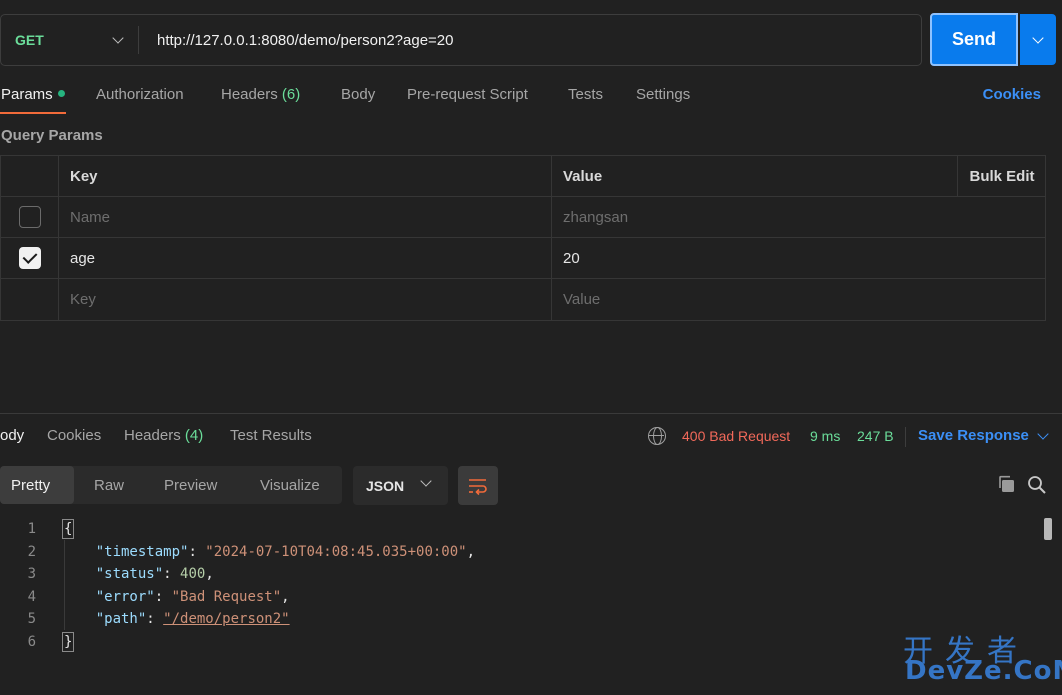  I want to click on param-value-input: 20, so click(799, 258).